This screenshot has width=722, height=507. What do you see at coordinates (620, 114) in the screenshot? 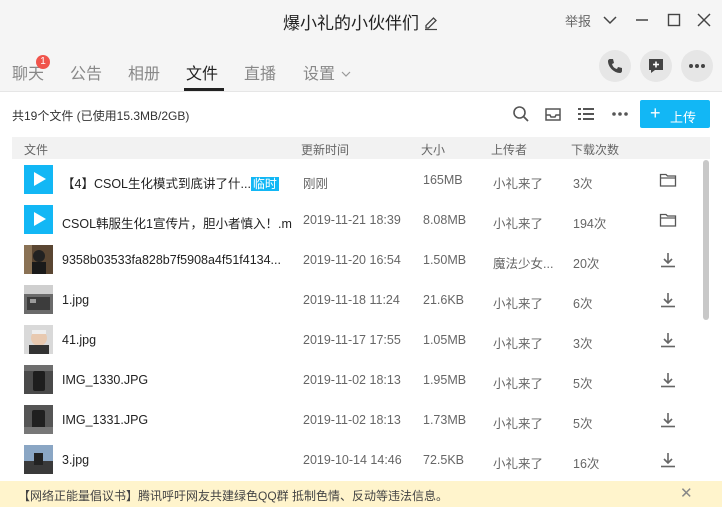
I see `more-options-icon` at bounding box center [620, 114].